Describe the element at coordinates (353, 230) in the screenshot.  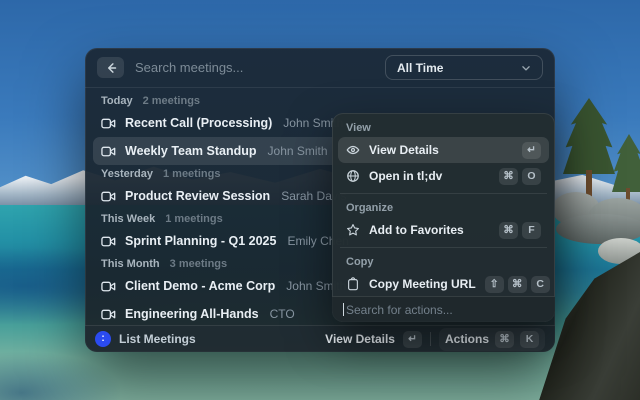
I see `star-icon` at that location.